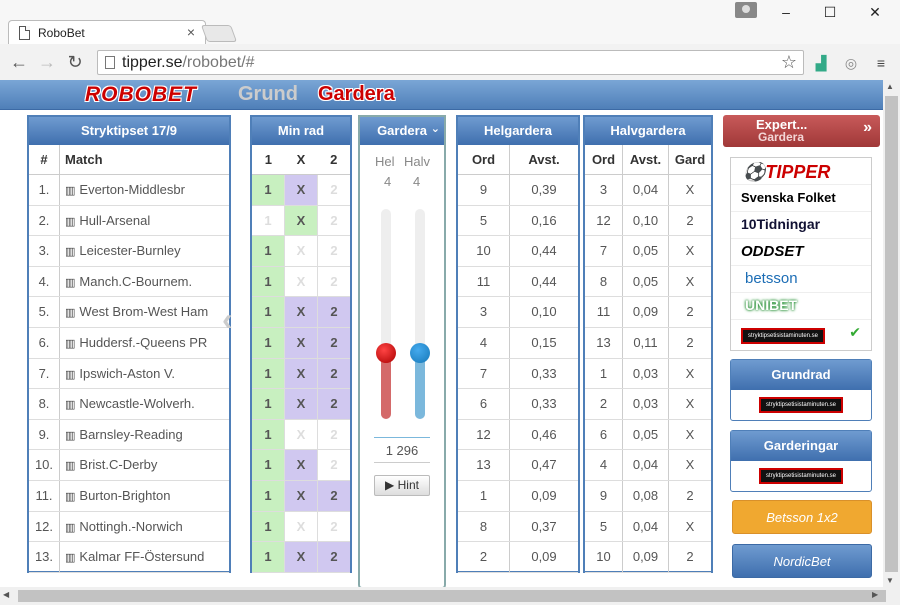 The image size is (900, 605). Describe the element at coordinates (402, 485) in the screenshot. I see `hint-button: ▶ Hint` at that location.